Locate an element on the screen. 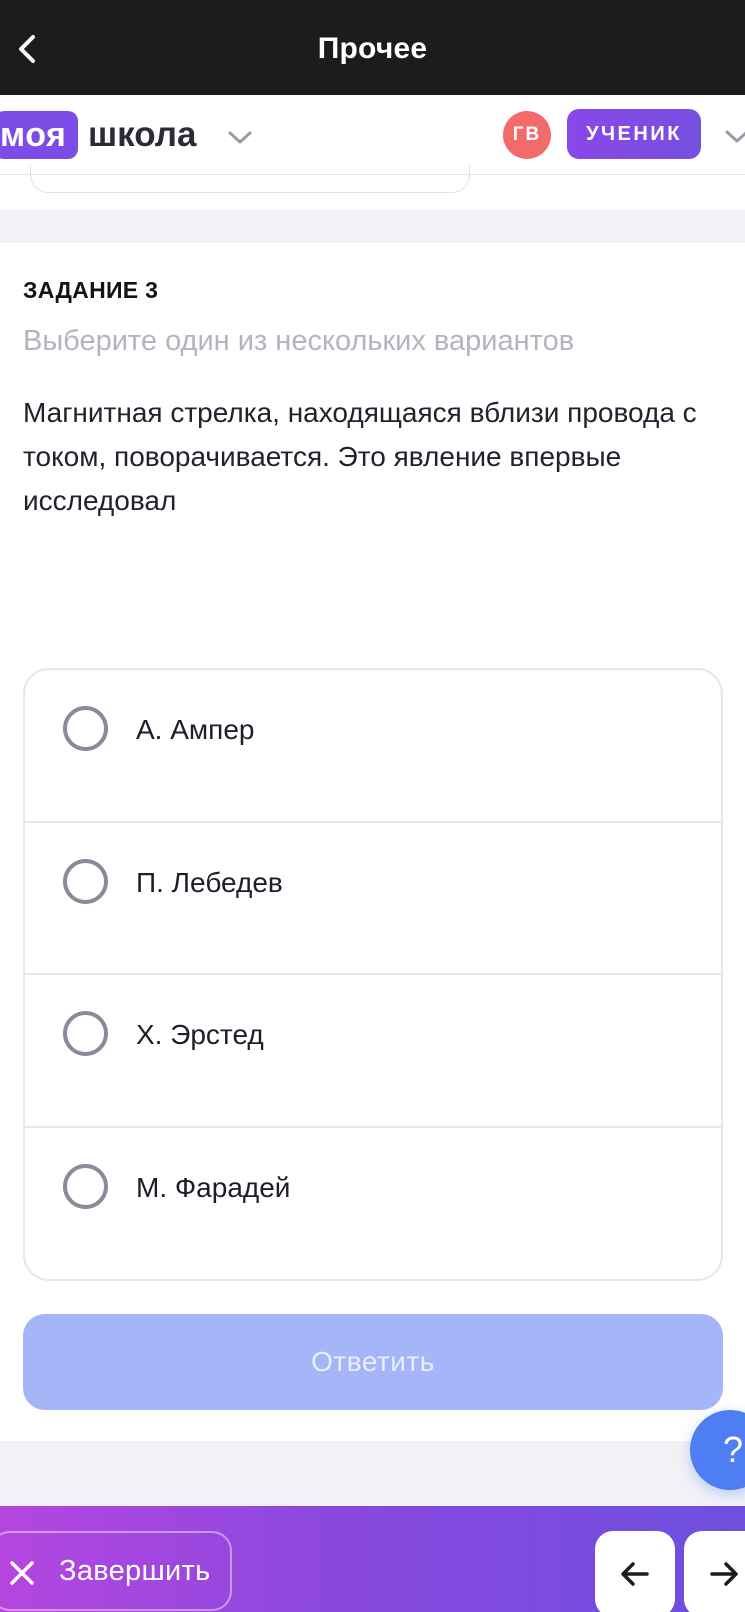 The width and height of the screenshot is (745, 1612). previous-card-edge is located at coordinates (250, 179).